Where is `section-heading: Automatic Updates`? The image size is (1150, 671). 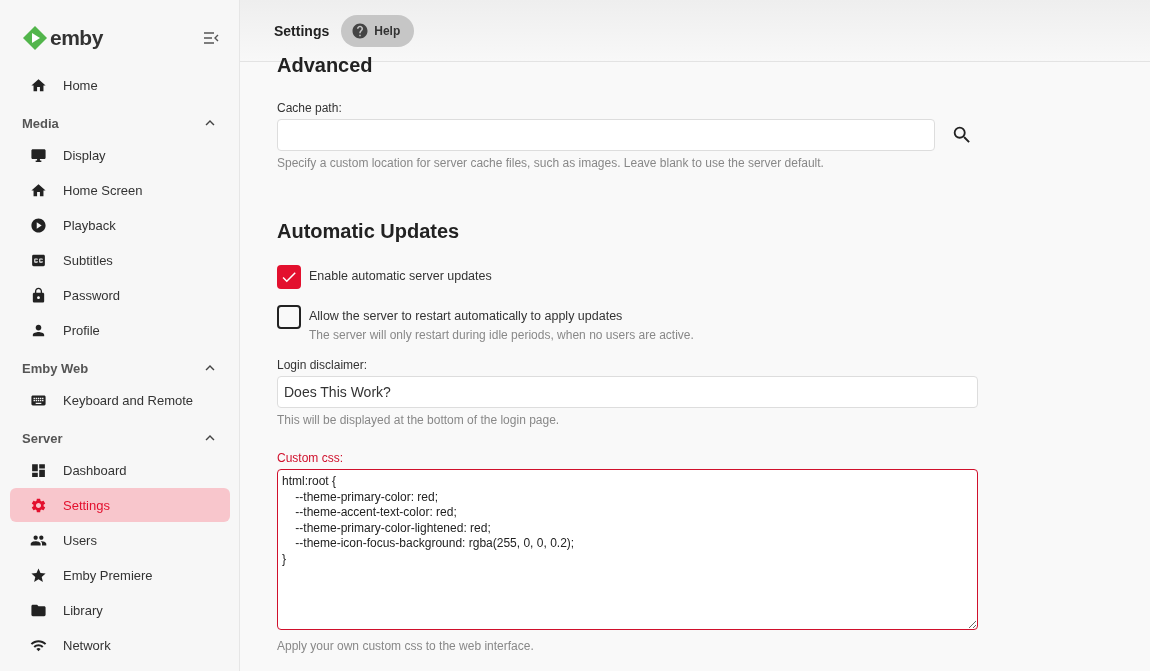
section-heading: Automatic Updates is located at coordinates (369, 231).